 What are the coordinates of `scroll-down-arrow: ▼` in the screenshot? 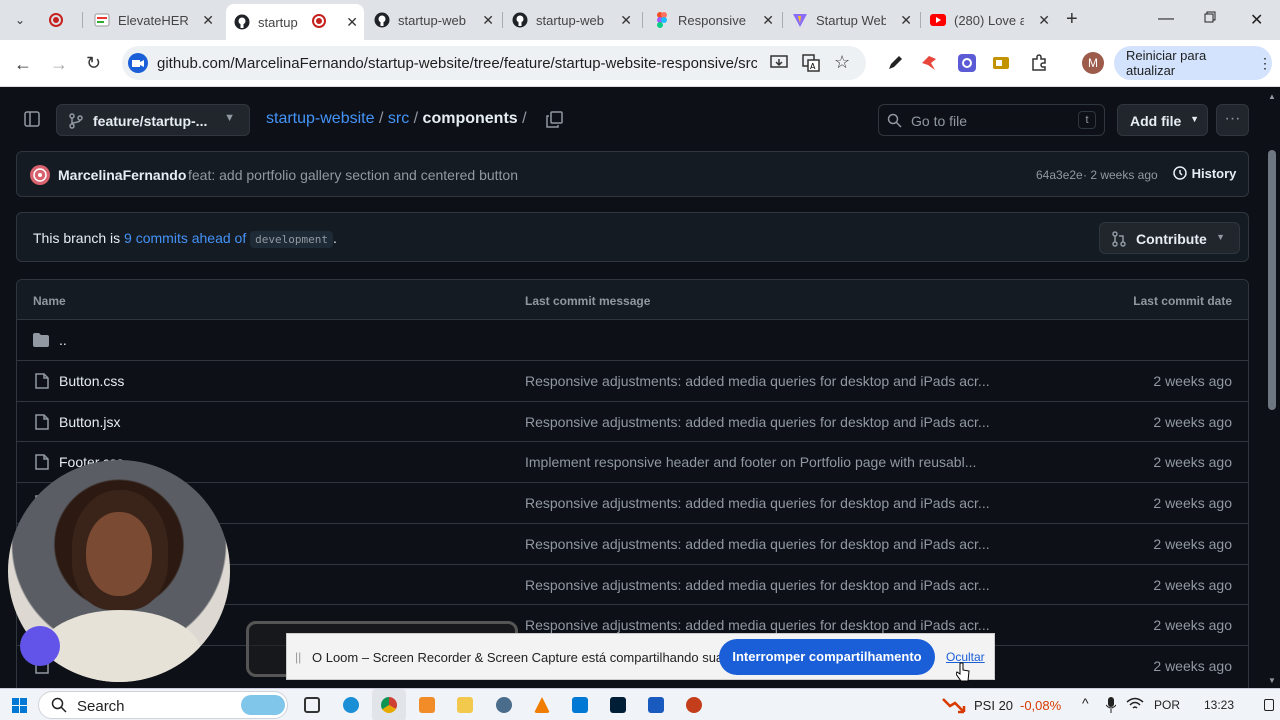 It's located at (1272, 680).